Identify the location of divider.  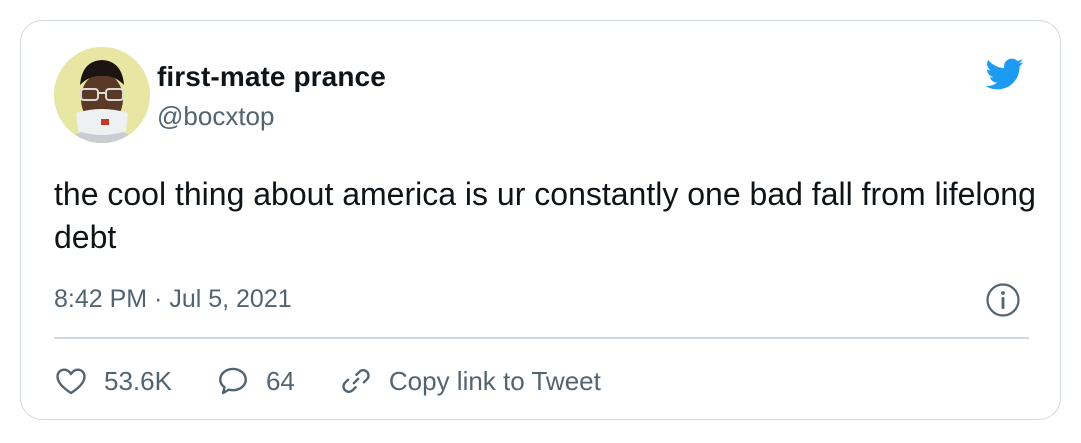
(541, 338).